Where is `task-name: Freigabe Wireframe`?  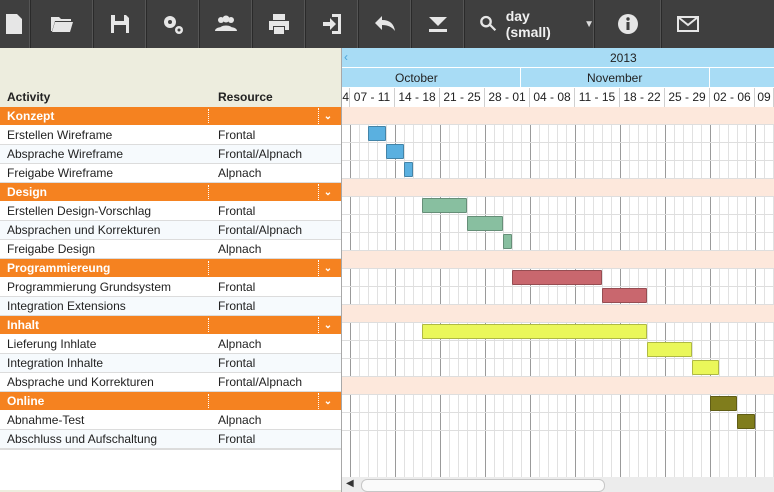
task-name: Freigabe Wireframe is located at coordinates (60, 173).